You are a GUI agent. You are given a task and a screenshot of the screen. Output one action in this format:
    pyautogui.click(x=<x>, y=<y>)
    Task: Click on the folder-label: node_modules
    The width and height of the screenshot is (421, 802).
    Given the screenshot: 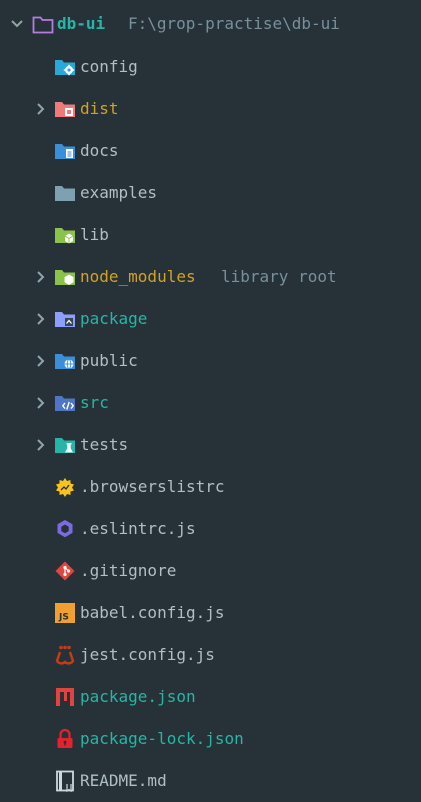 What is the action you would take?
    pyautogui.click(x=138, y=276)
    